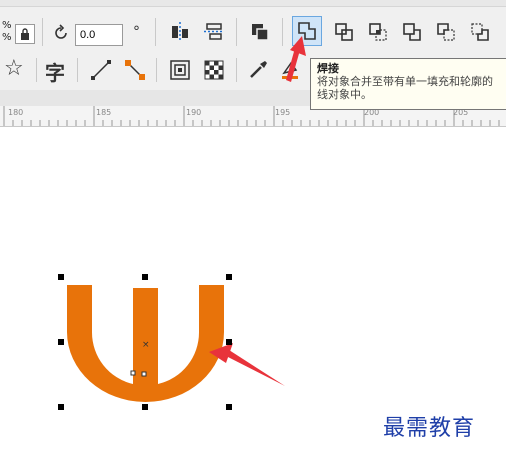 This screenshot has height=458, width=506. Describe the element at coordinates (229, 407) in the screenshot. I see `selection-handle-bottom-right` at that location.